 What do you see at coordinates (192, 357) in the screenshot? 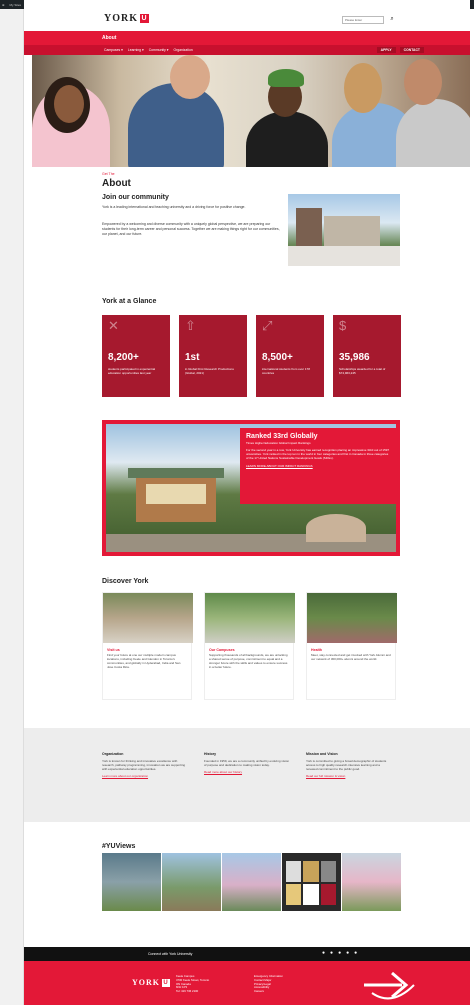
I see `stat-number: 1st` at bounding box center [192, 357].